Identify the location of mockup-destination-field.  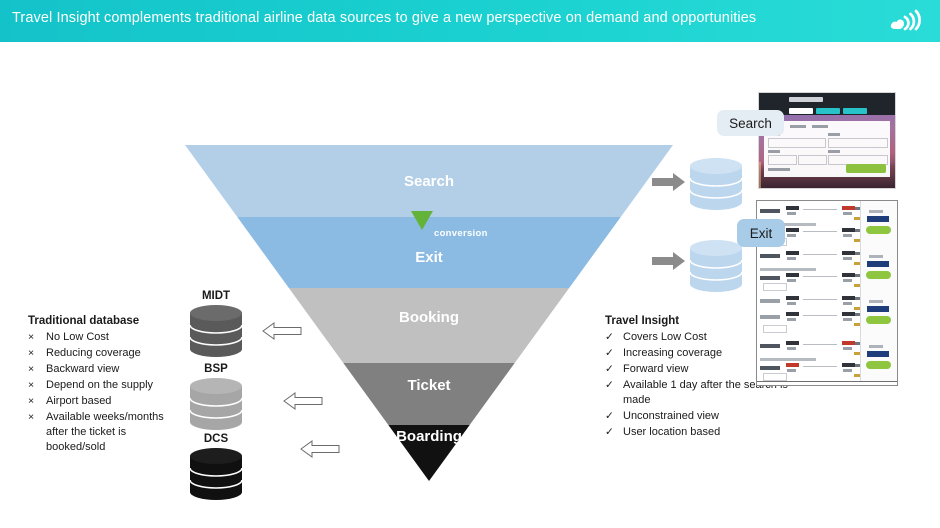
(858, 143).